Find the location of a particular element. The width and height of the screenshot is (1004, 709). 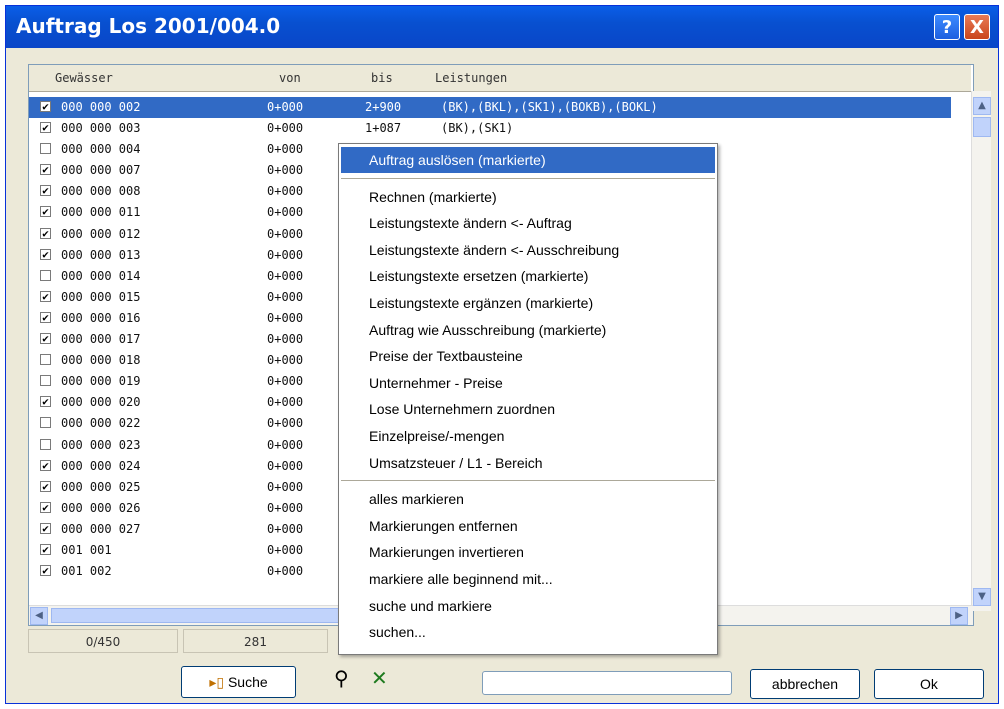

cell-leistungen: (BK),(BKL),(SK1),(BOKB),(BOKL) is located at coordinates (549, 107).